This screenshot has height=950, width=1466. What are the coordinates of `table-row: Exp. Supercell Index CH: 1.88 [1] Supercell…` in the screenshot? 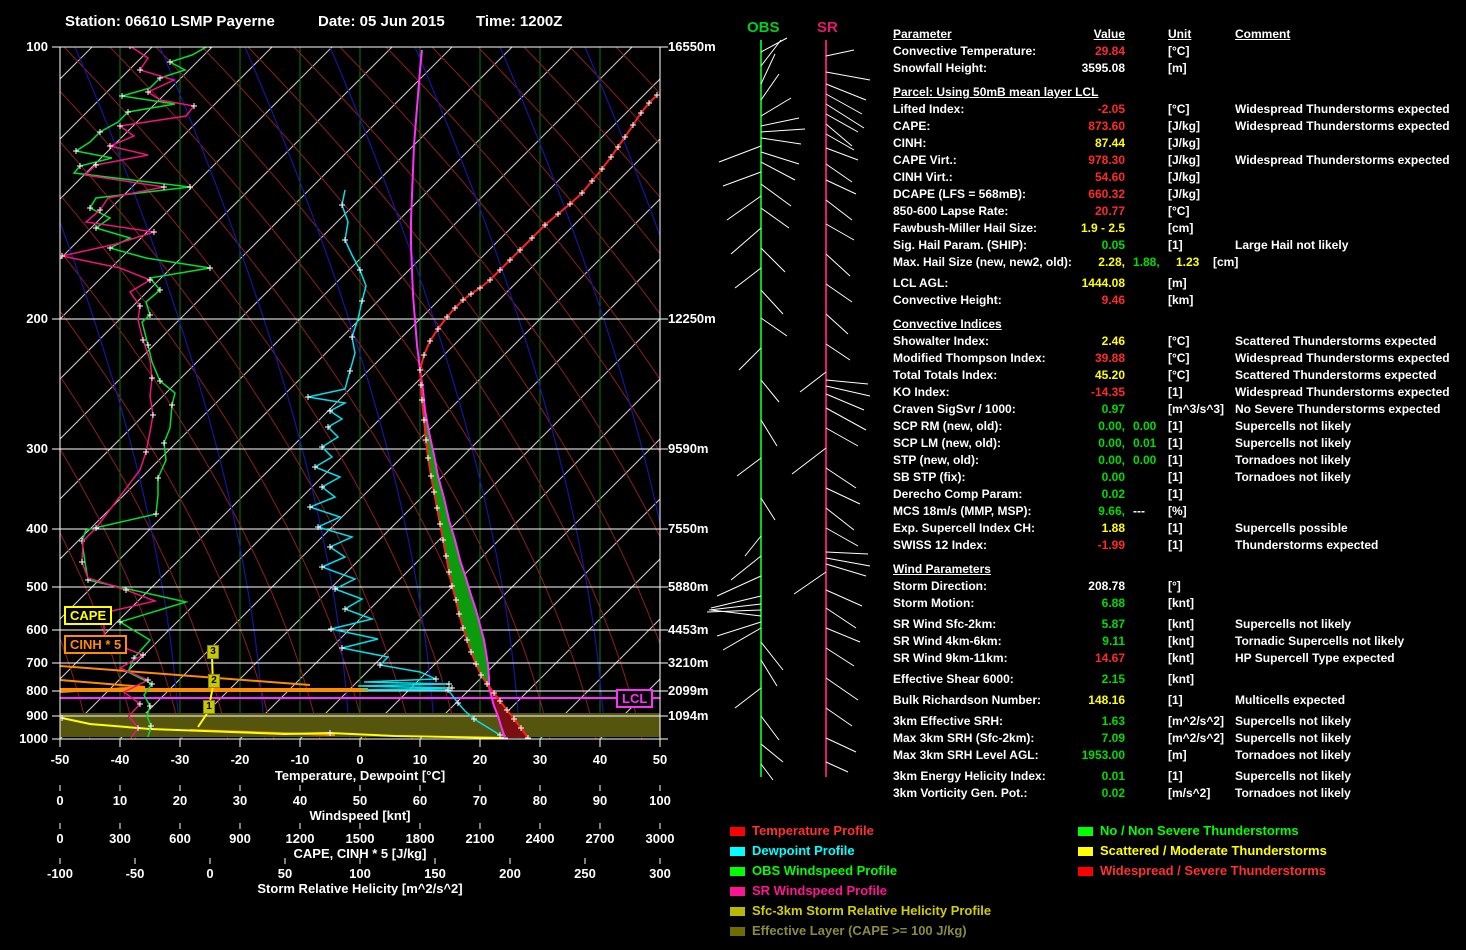 It's located at (1176, 529).